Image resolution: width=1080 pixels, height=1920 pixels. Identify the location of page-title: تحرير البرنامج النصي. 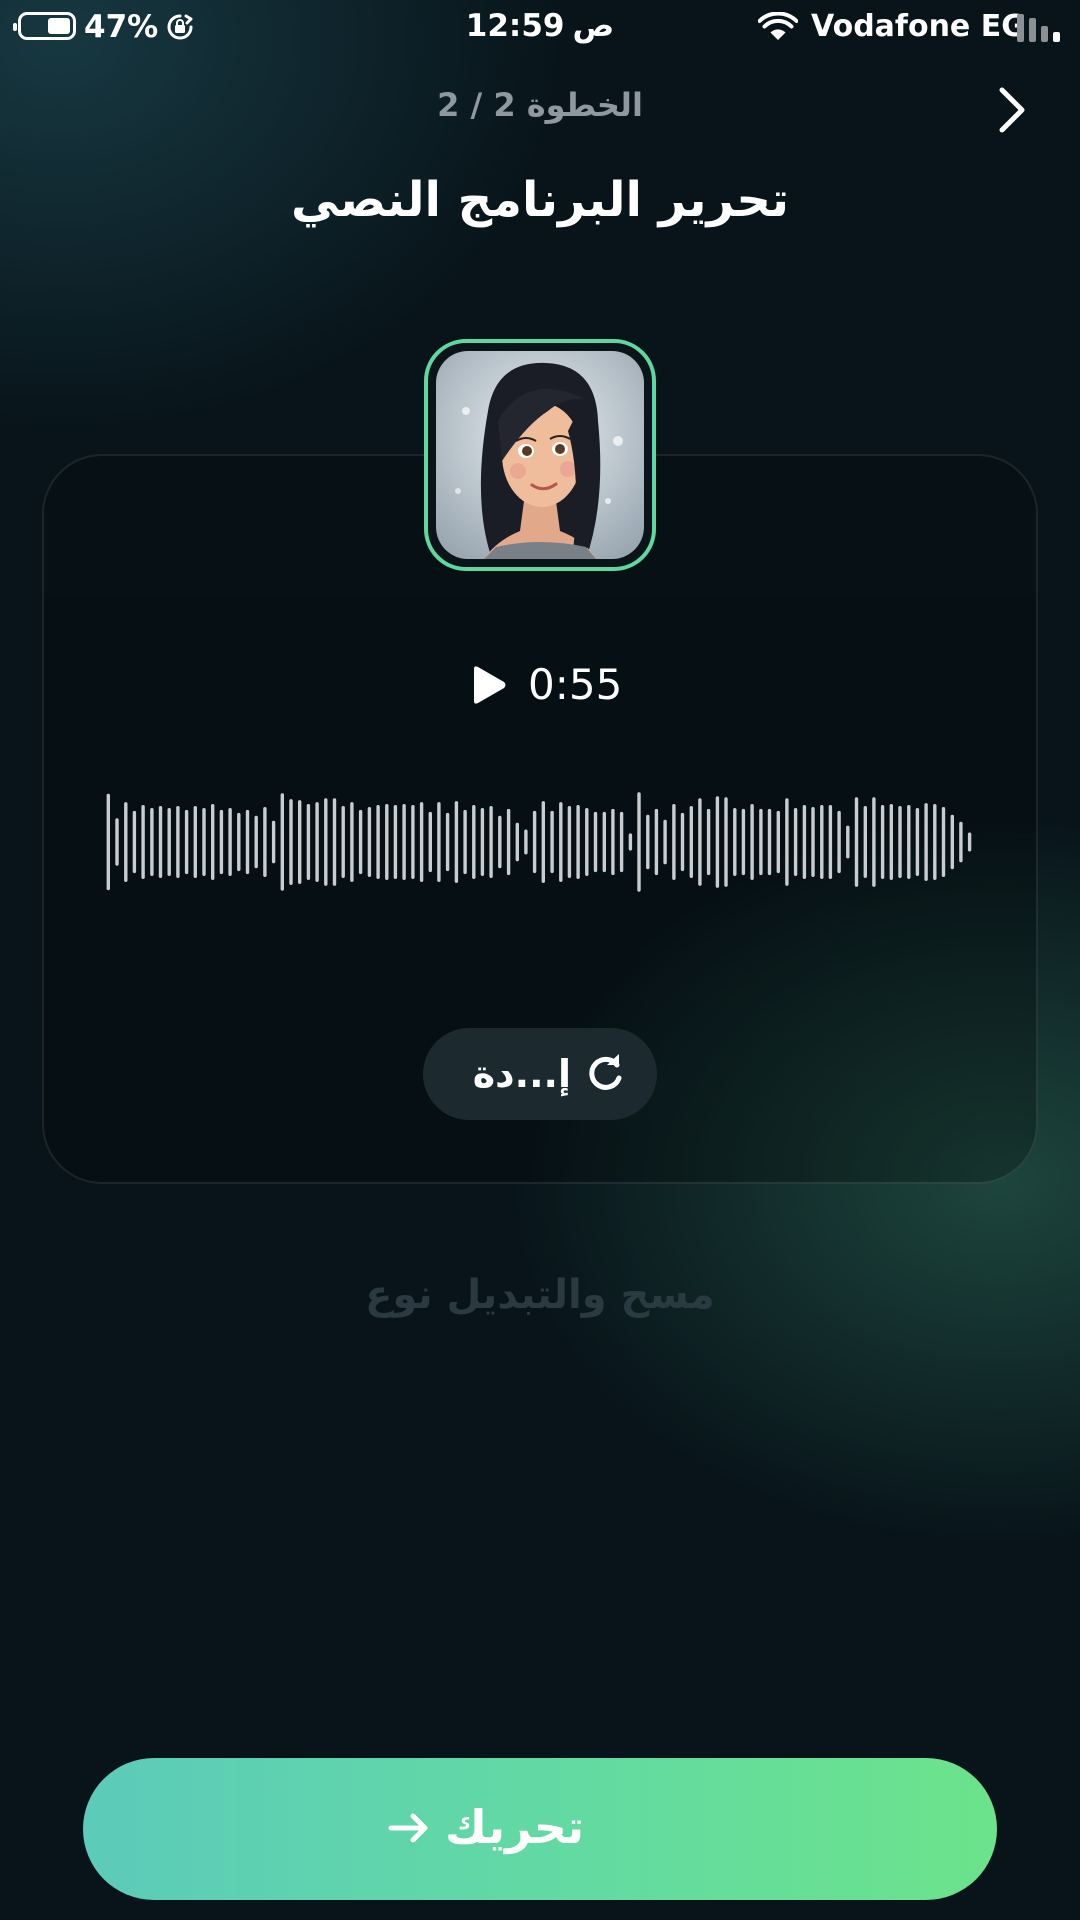
(540, 200).